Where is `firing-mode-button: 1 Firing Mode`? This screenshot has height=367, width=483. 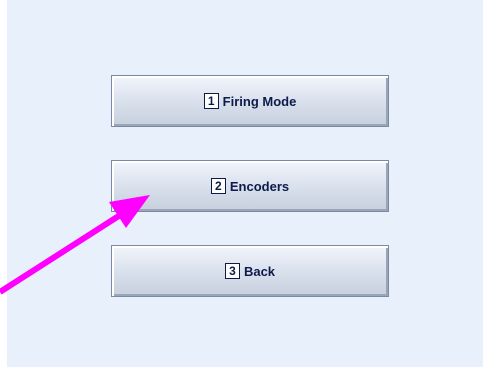 firing-mode-button: 1 Firing Mode is located at coordinates (250, 101).